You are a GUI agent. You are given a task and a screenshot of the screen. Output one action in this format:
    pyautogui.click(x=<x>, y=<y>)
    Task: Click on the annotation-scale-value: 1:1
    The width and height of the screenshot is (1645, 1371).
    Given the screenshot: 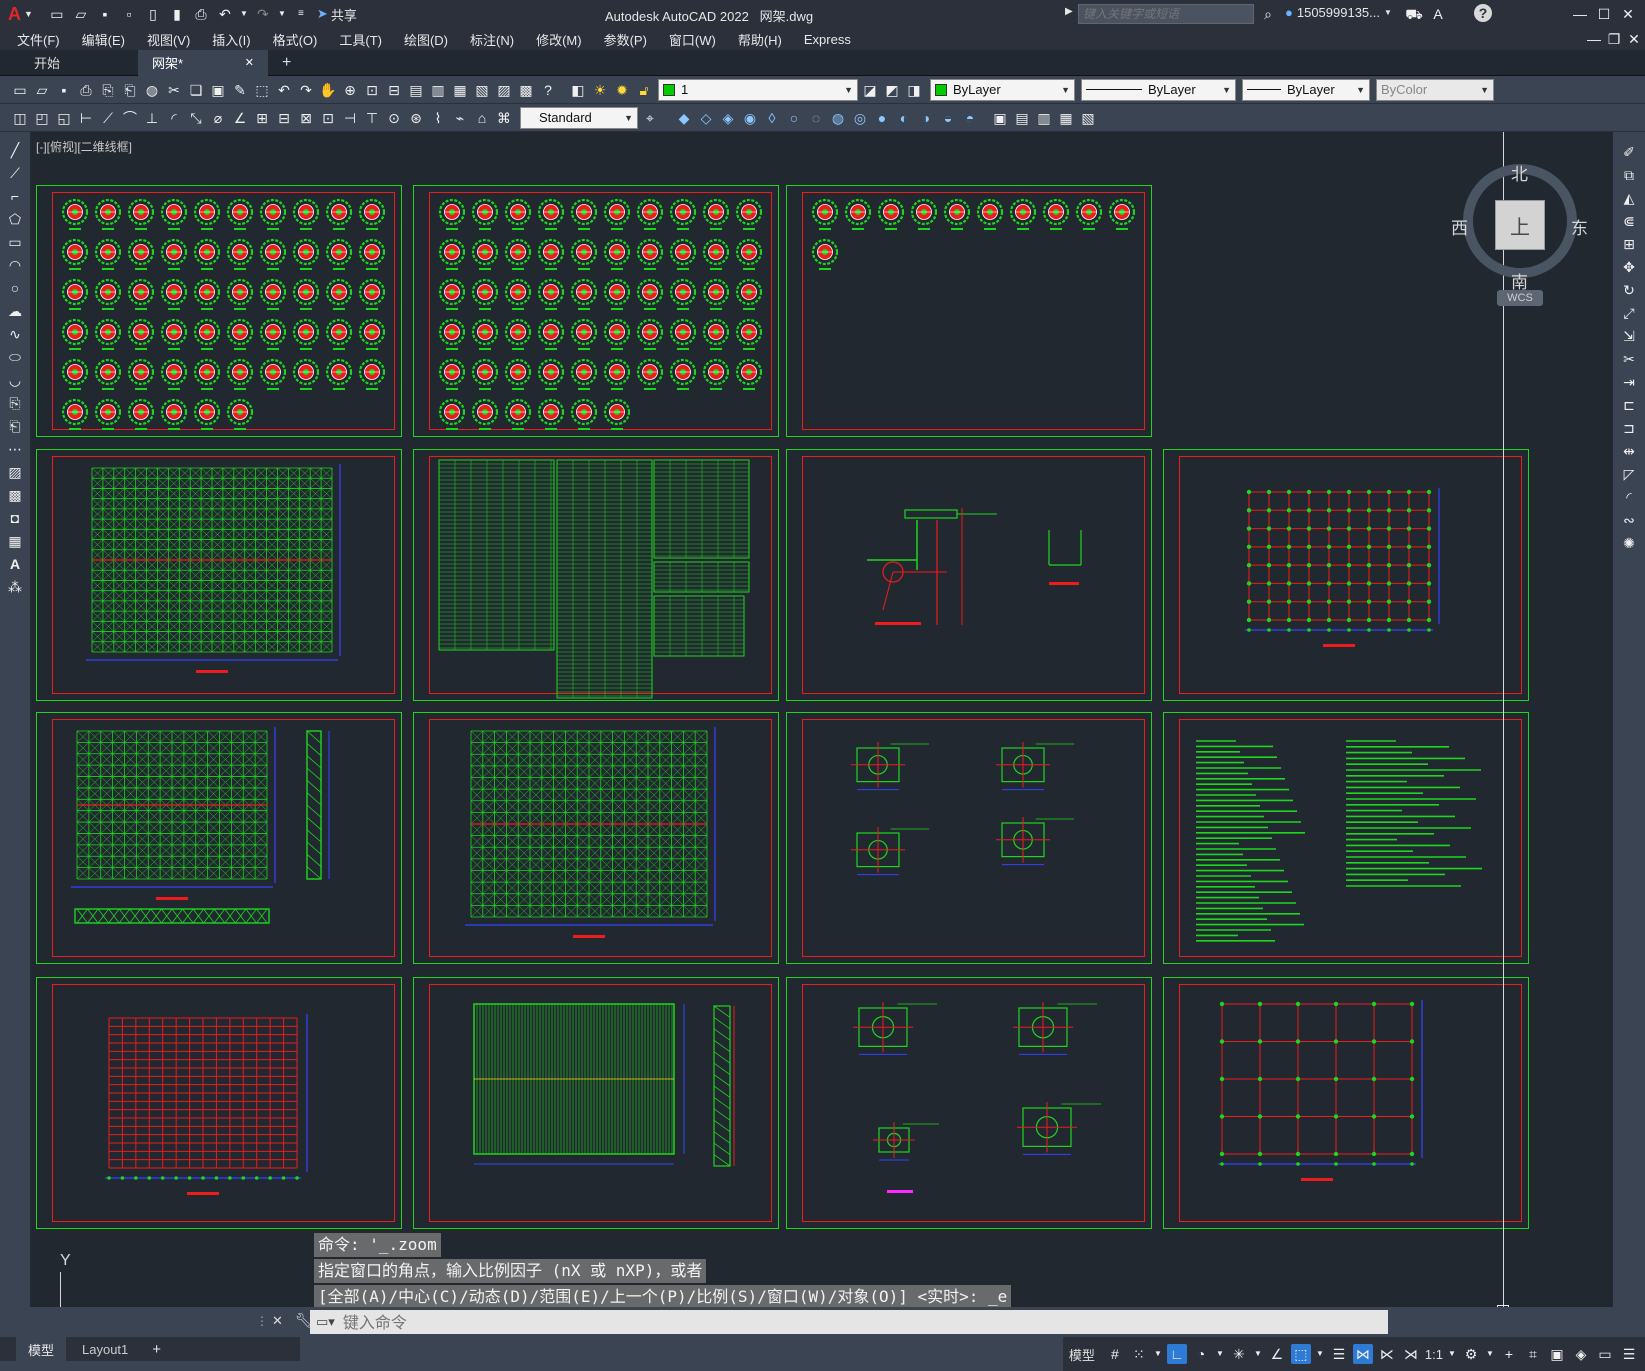 What is the action you would take?
    pyautogui.click(x=1434, y=1354)
    